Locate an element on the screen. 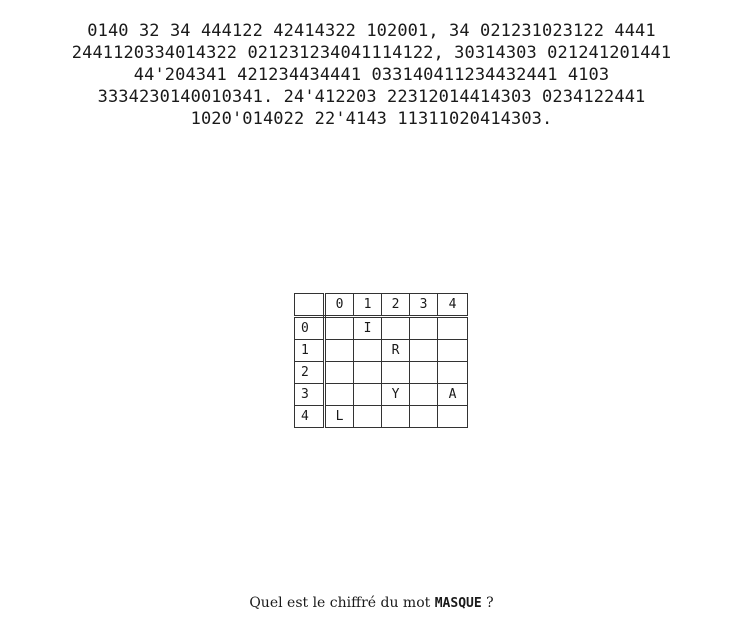 The height and width of the screenshot is (632, 743). question-text: Quel est le chiffré du mot MASQUE ? is located at coordinates (371, 603).